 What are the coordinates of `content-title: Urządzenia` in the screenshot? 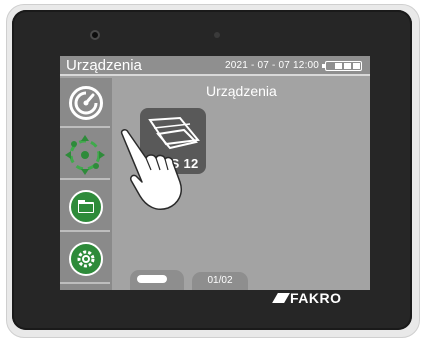 It's located at (241, 91).